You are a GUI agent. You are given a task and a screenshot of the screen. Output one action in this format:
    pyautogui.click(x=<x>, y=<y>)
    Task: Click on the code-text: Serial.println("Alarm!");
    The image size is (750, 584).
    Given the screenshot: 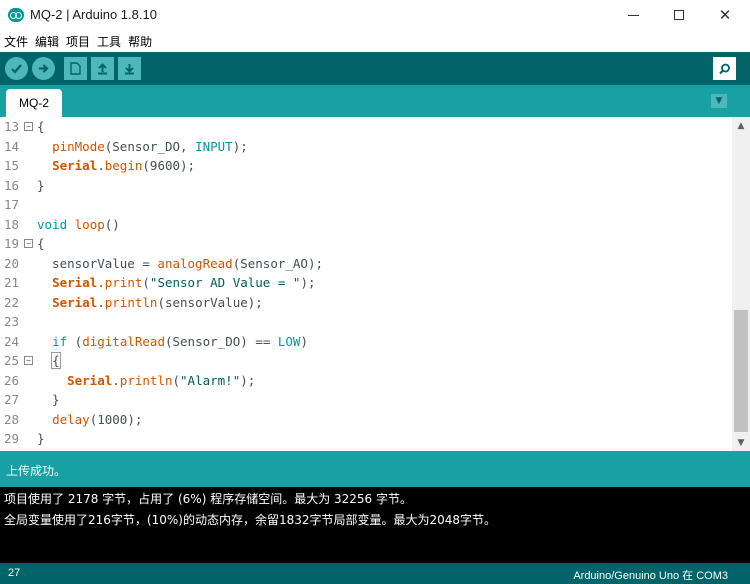 What is the action you would take?
    pyautogui.click(x=161, y=380)
    